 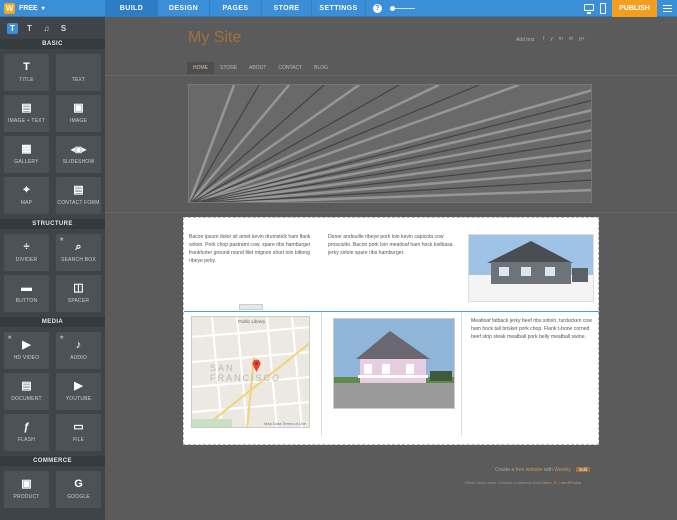 What do you see at coordinates (583, 469) in the screenshot?
I see `footer-edit-button: Edit` at bounding box center [583, 469].